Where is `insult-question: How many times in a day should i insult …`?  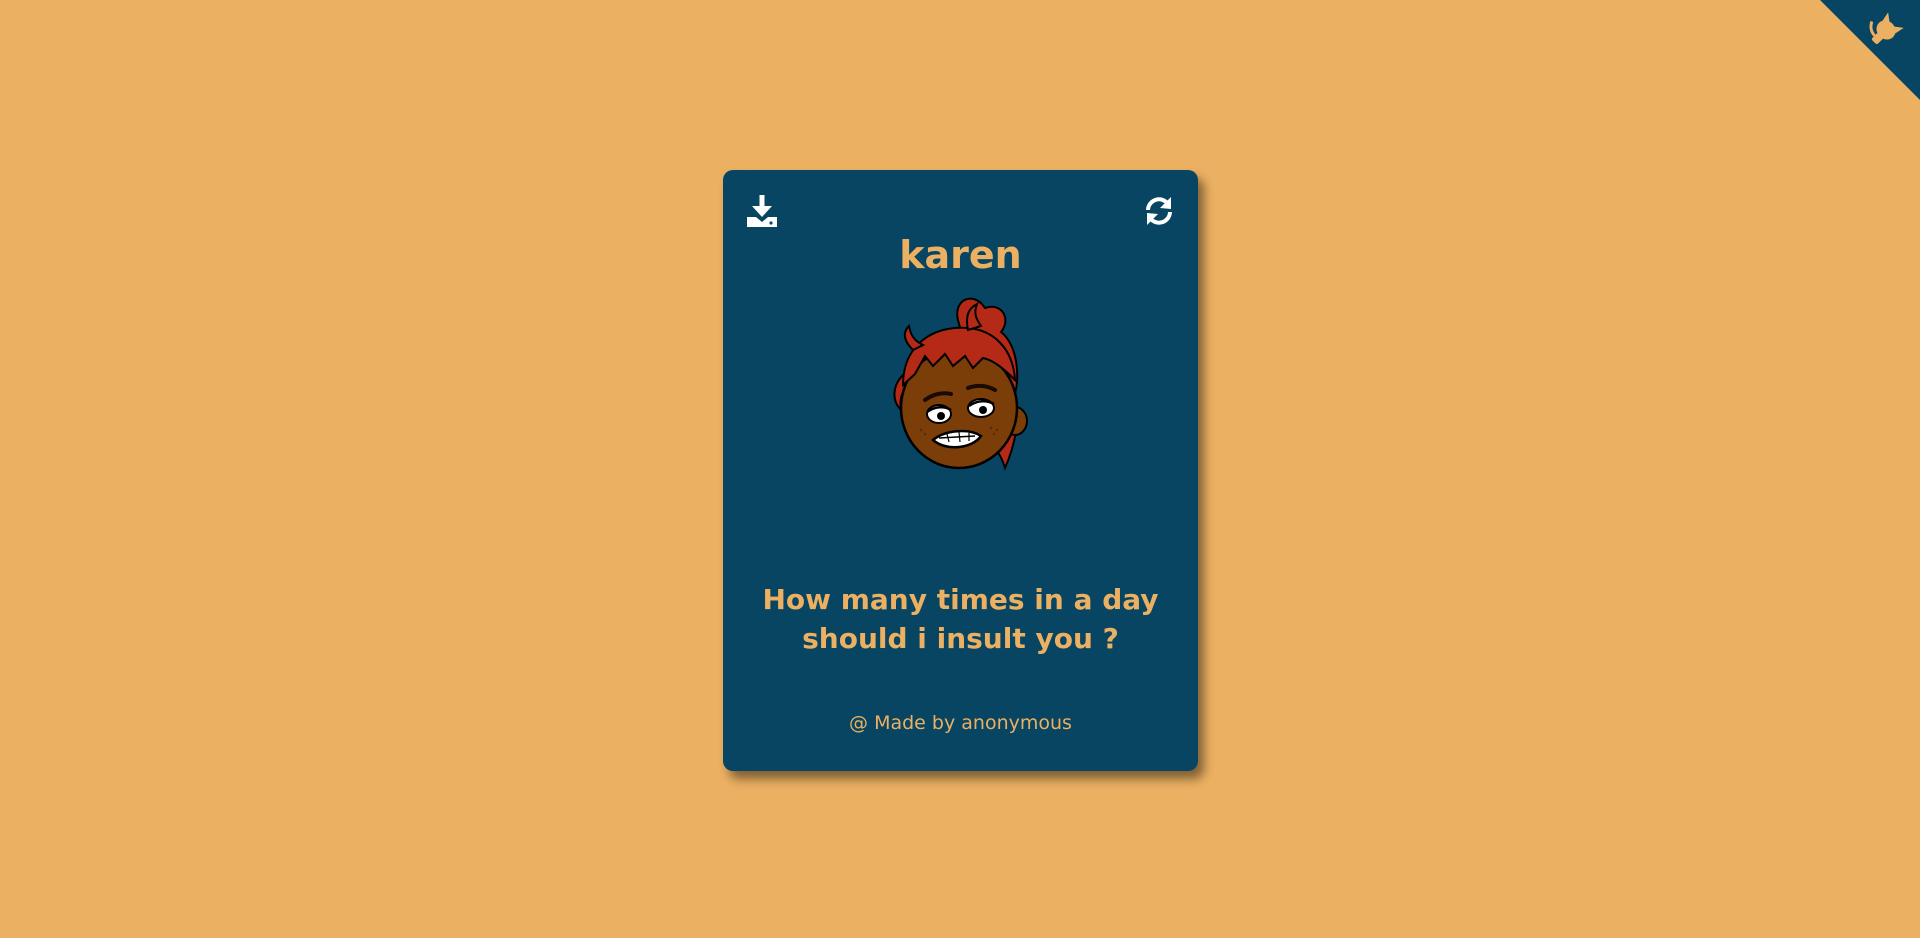 insult-question: How many times in a day should i insult … is located at coordinates (960, 619).